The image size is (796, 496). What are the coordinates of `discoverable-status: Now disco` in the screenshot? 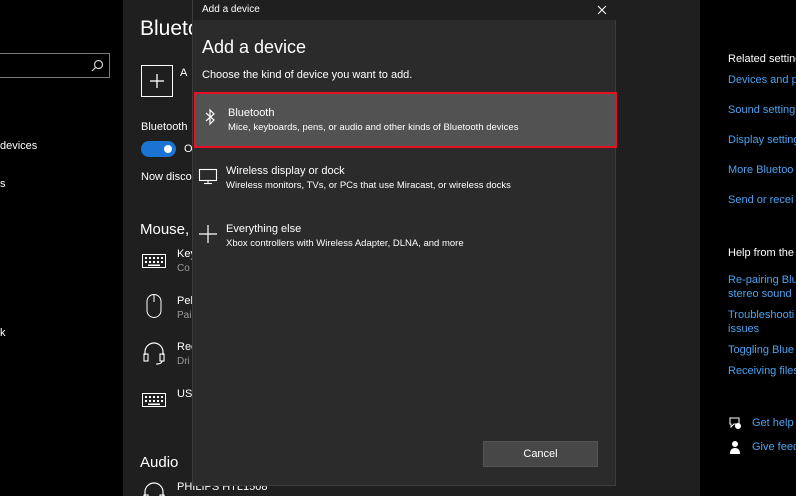 It's located at (166, 177).